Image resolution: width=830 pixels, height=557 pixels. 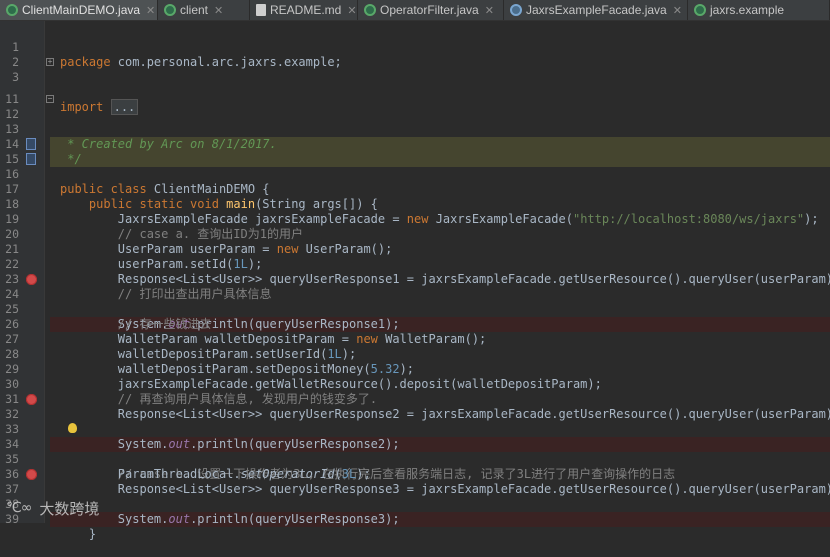 I want to click on code-line: 12 − /**, so click(x=415, y=122).